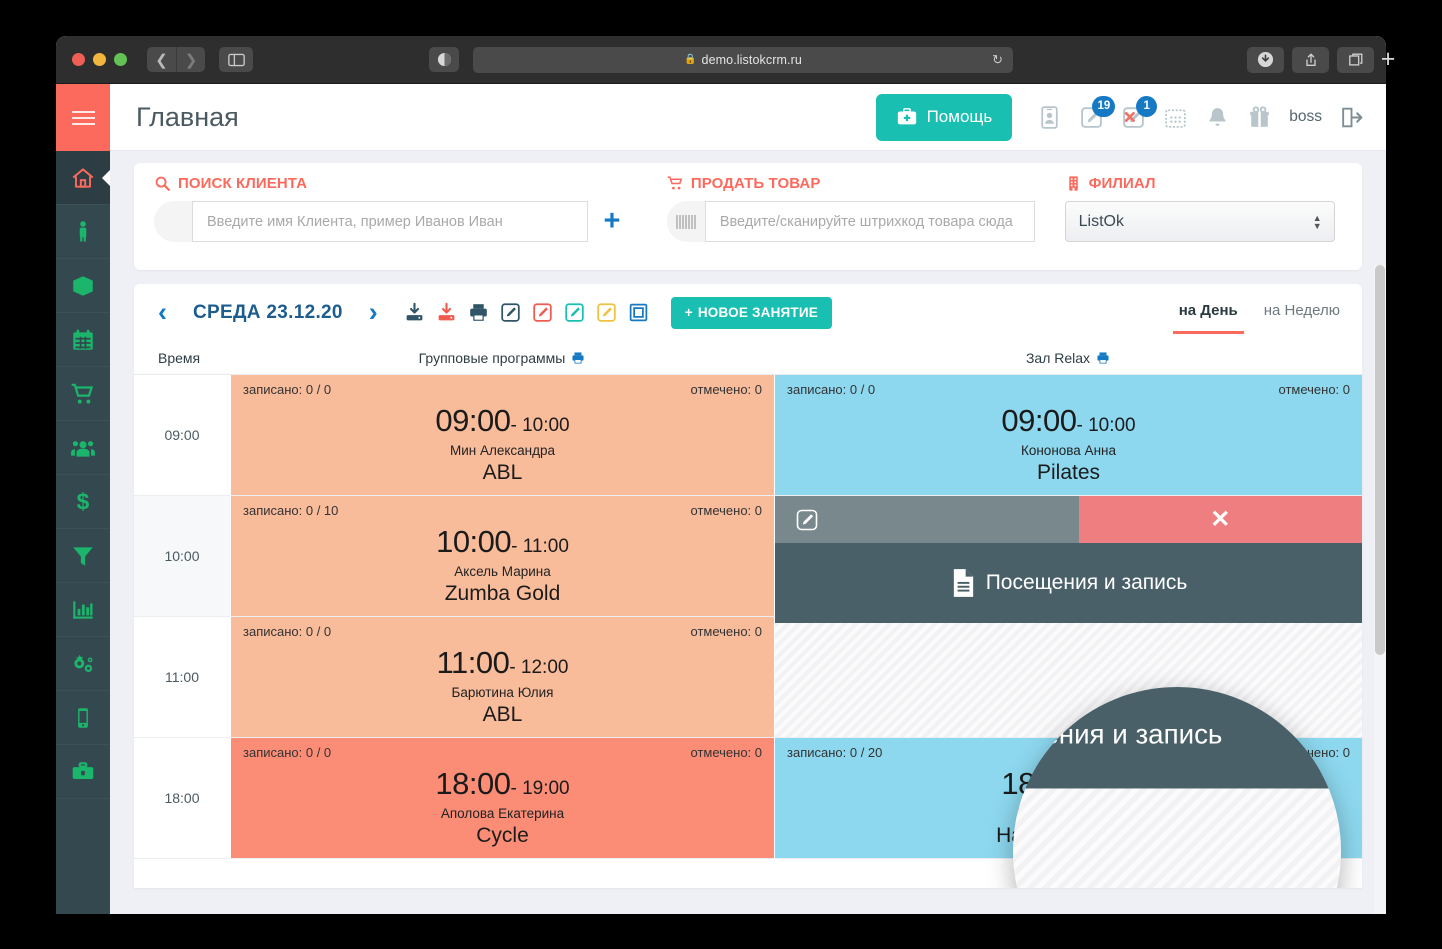  What do you see at coordinates (291, 510) in the screenshot?
I see `event-booked: записано: 0 / 10` at bounding box center [291, 510].